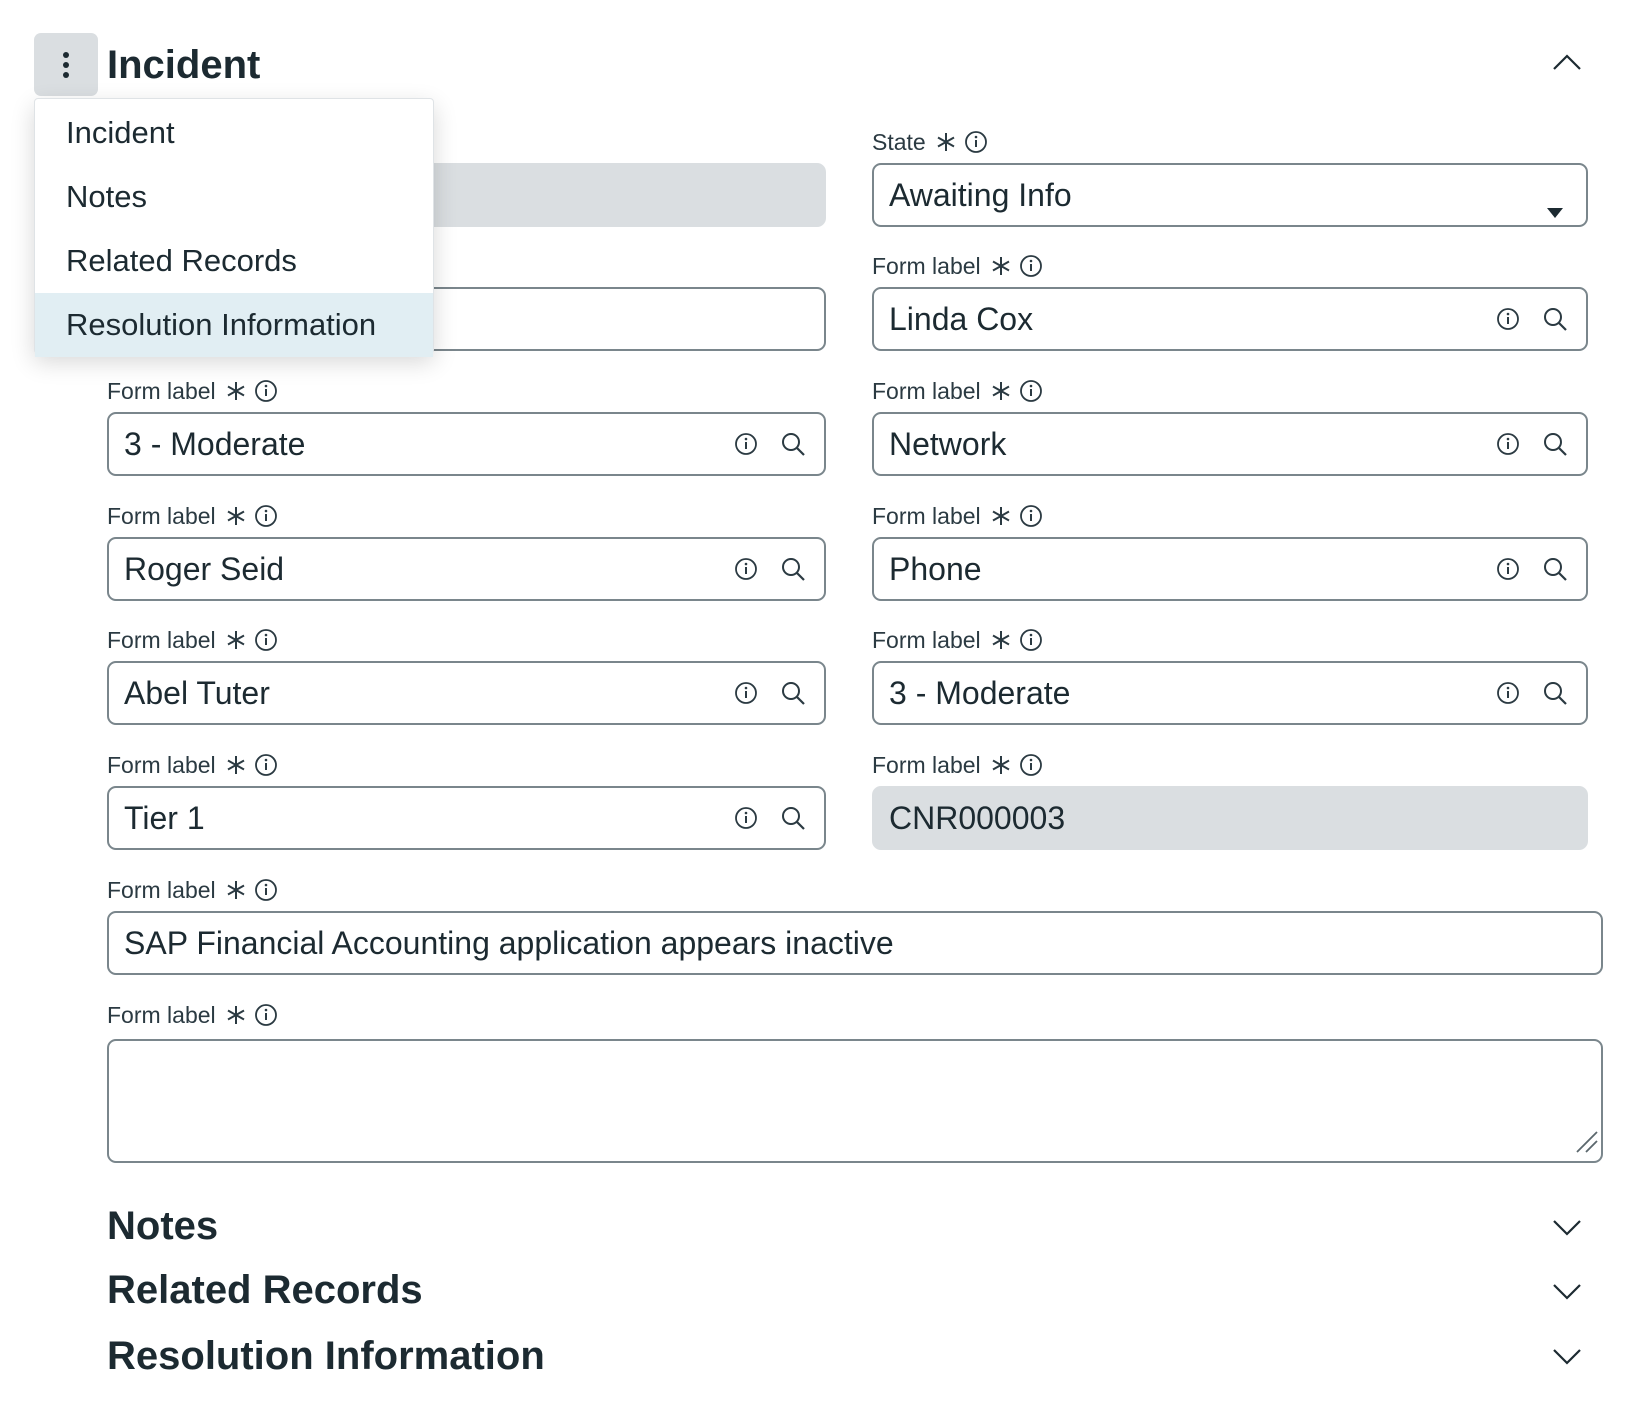 The width and height of the screenshot is (1626, 1404). What do you see at coordinates (1555, 208) in the screenshot?
I see `caret-down-icon` at bounding box center [1555, 208].